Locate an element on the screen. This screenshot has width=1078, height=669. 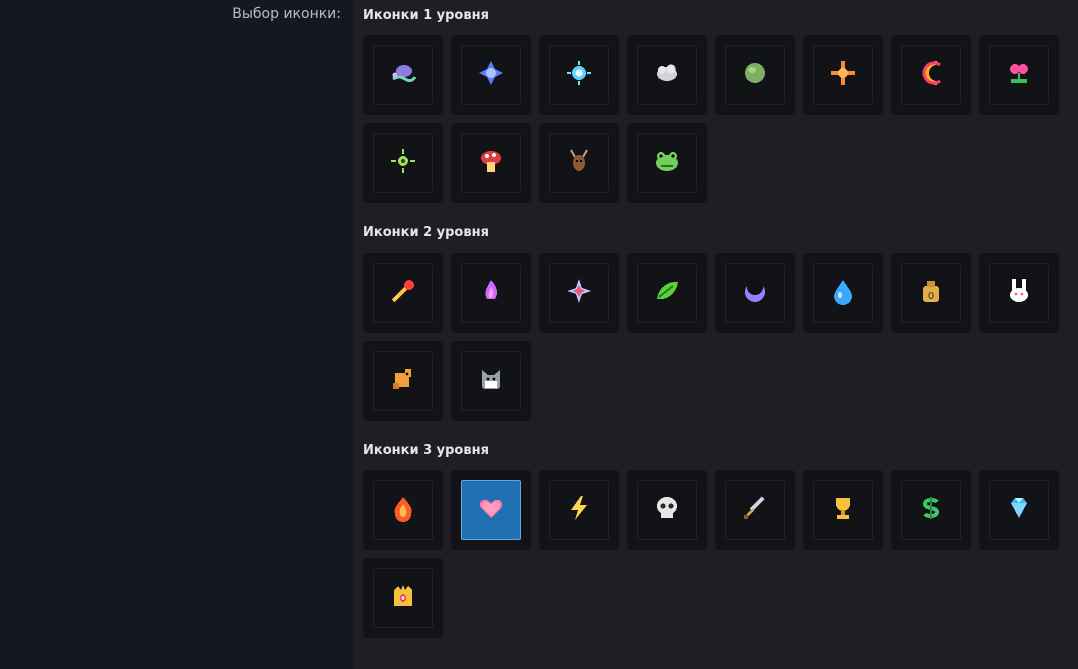
deer-head-icon is located at coordinates (579, 163).